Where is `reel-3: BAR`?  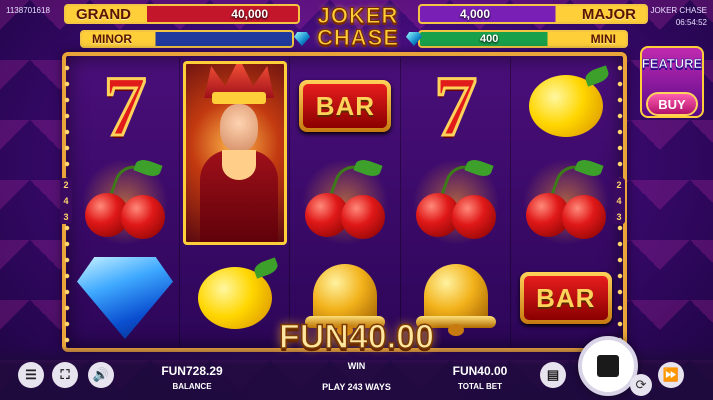
reel-3: BAR is located at coordinates (345, 202).